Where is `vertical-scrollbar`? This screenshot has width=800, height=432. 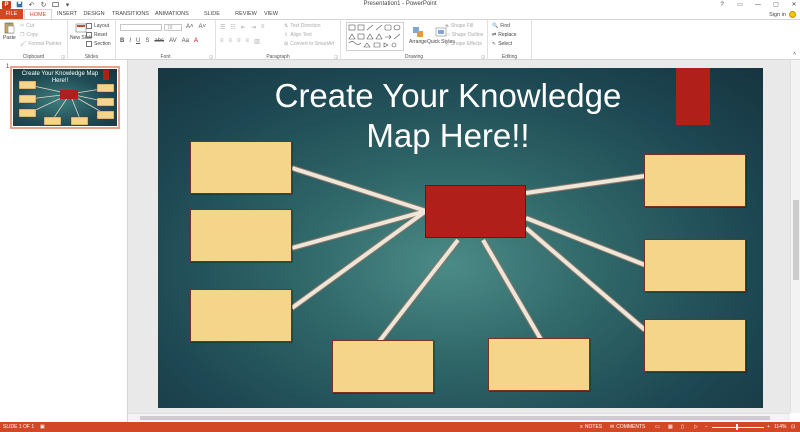 vertical-scrollbar is located at coordinates (795, 236).